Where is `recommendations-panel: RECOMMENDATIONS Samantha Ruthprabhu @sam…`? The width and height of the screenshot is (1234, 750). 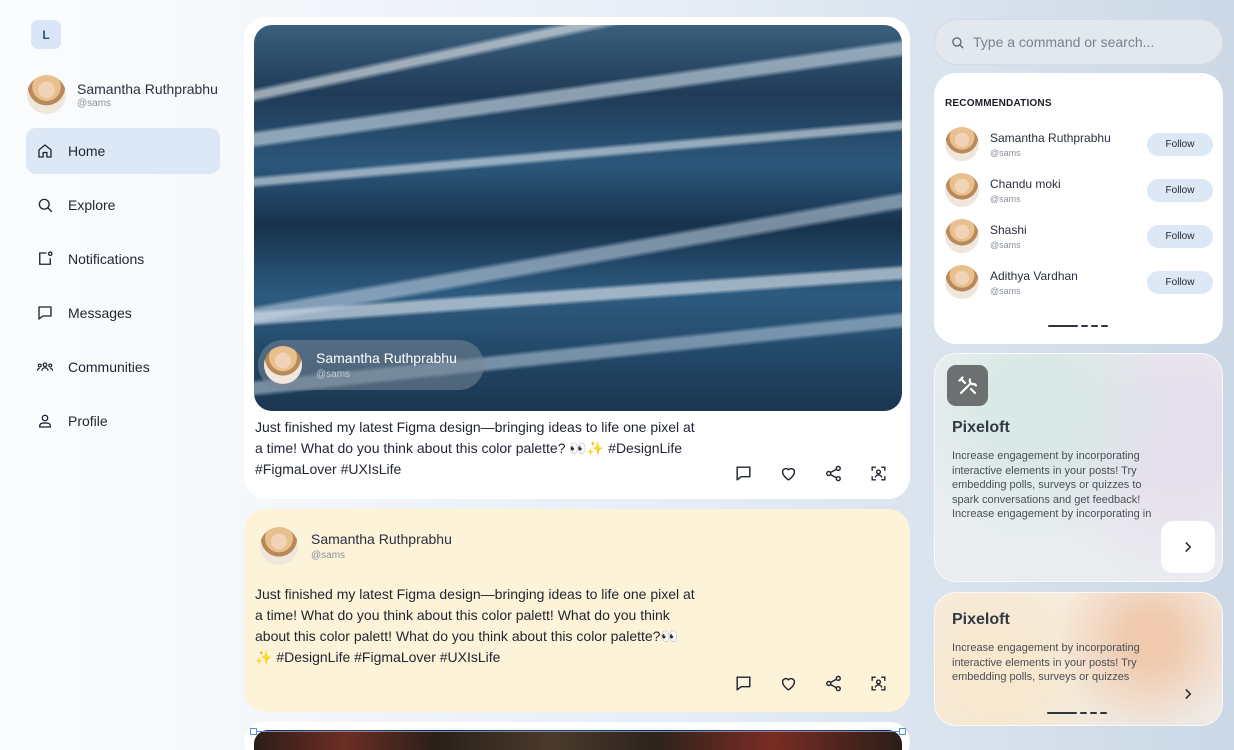 recommendations-panel: RECOMMENDATIONS Samantha Ruthprabhu @sam… is located at coordinates (1078, 208).